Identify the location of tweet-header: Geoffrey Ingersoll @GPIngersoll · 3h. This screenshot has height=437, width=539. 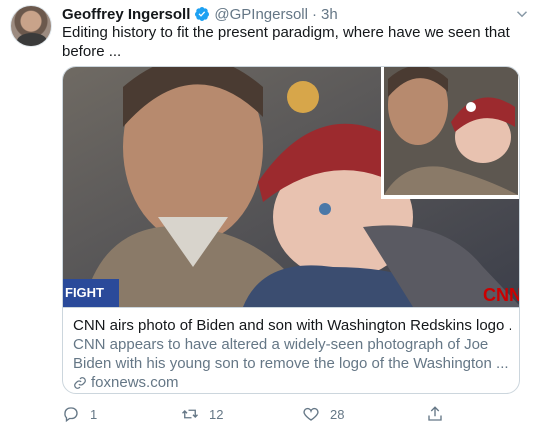
(288, 14).